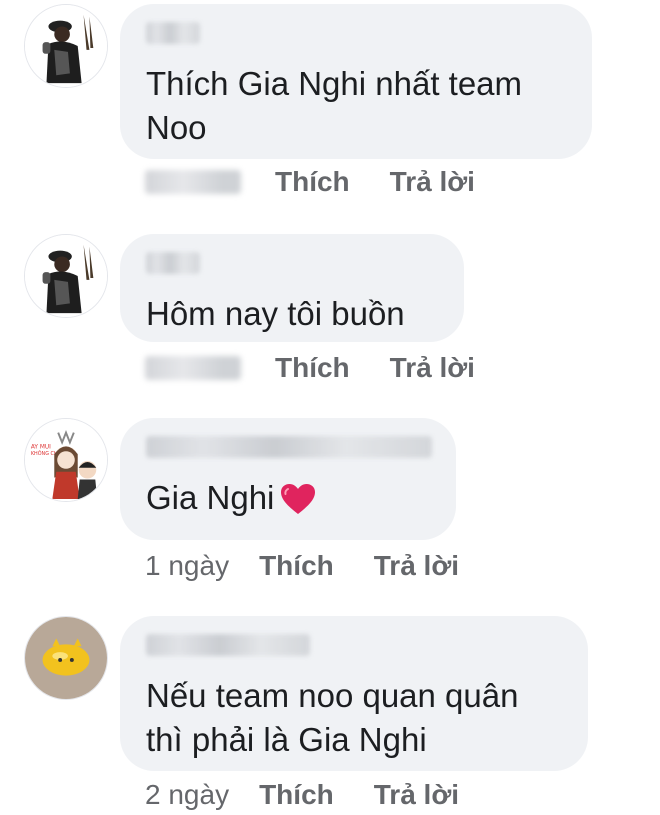  What do you see at coordinates (334, 105) in the screenshot?
I see `comment-text: Thích Gia Nghi nhất team Noo` at bounding box center [334, 105].